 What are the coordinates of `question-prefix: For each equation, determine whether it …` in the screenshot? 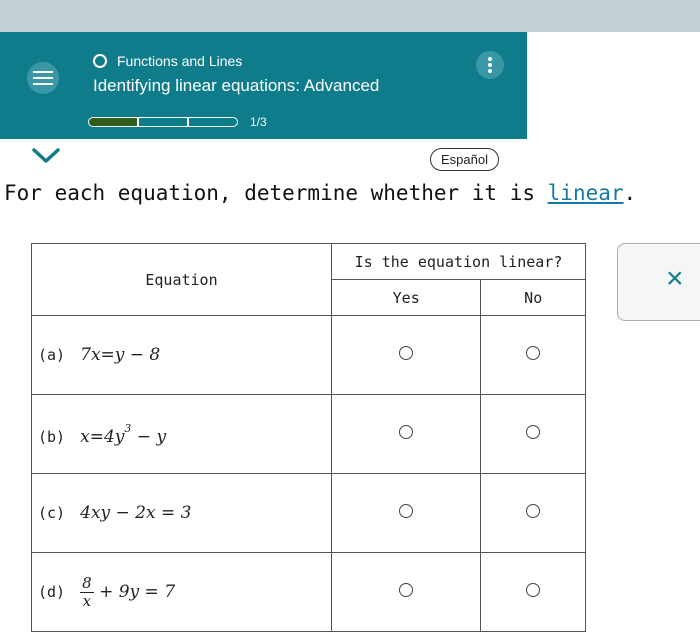 It's located at (276, 193).